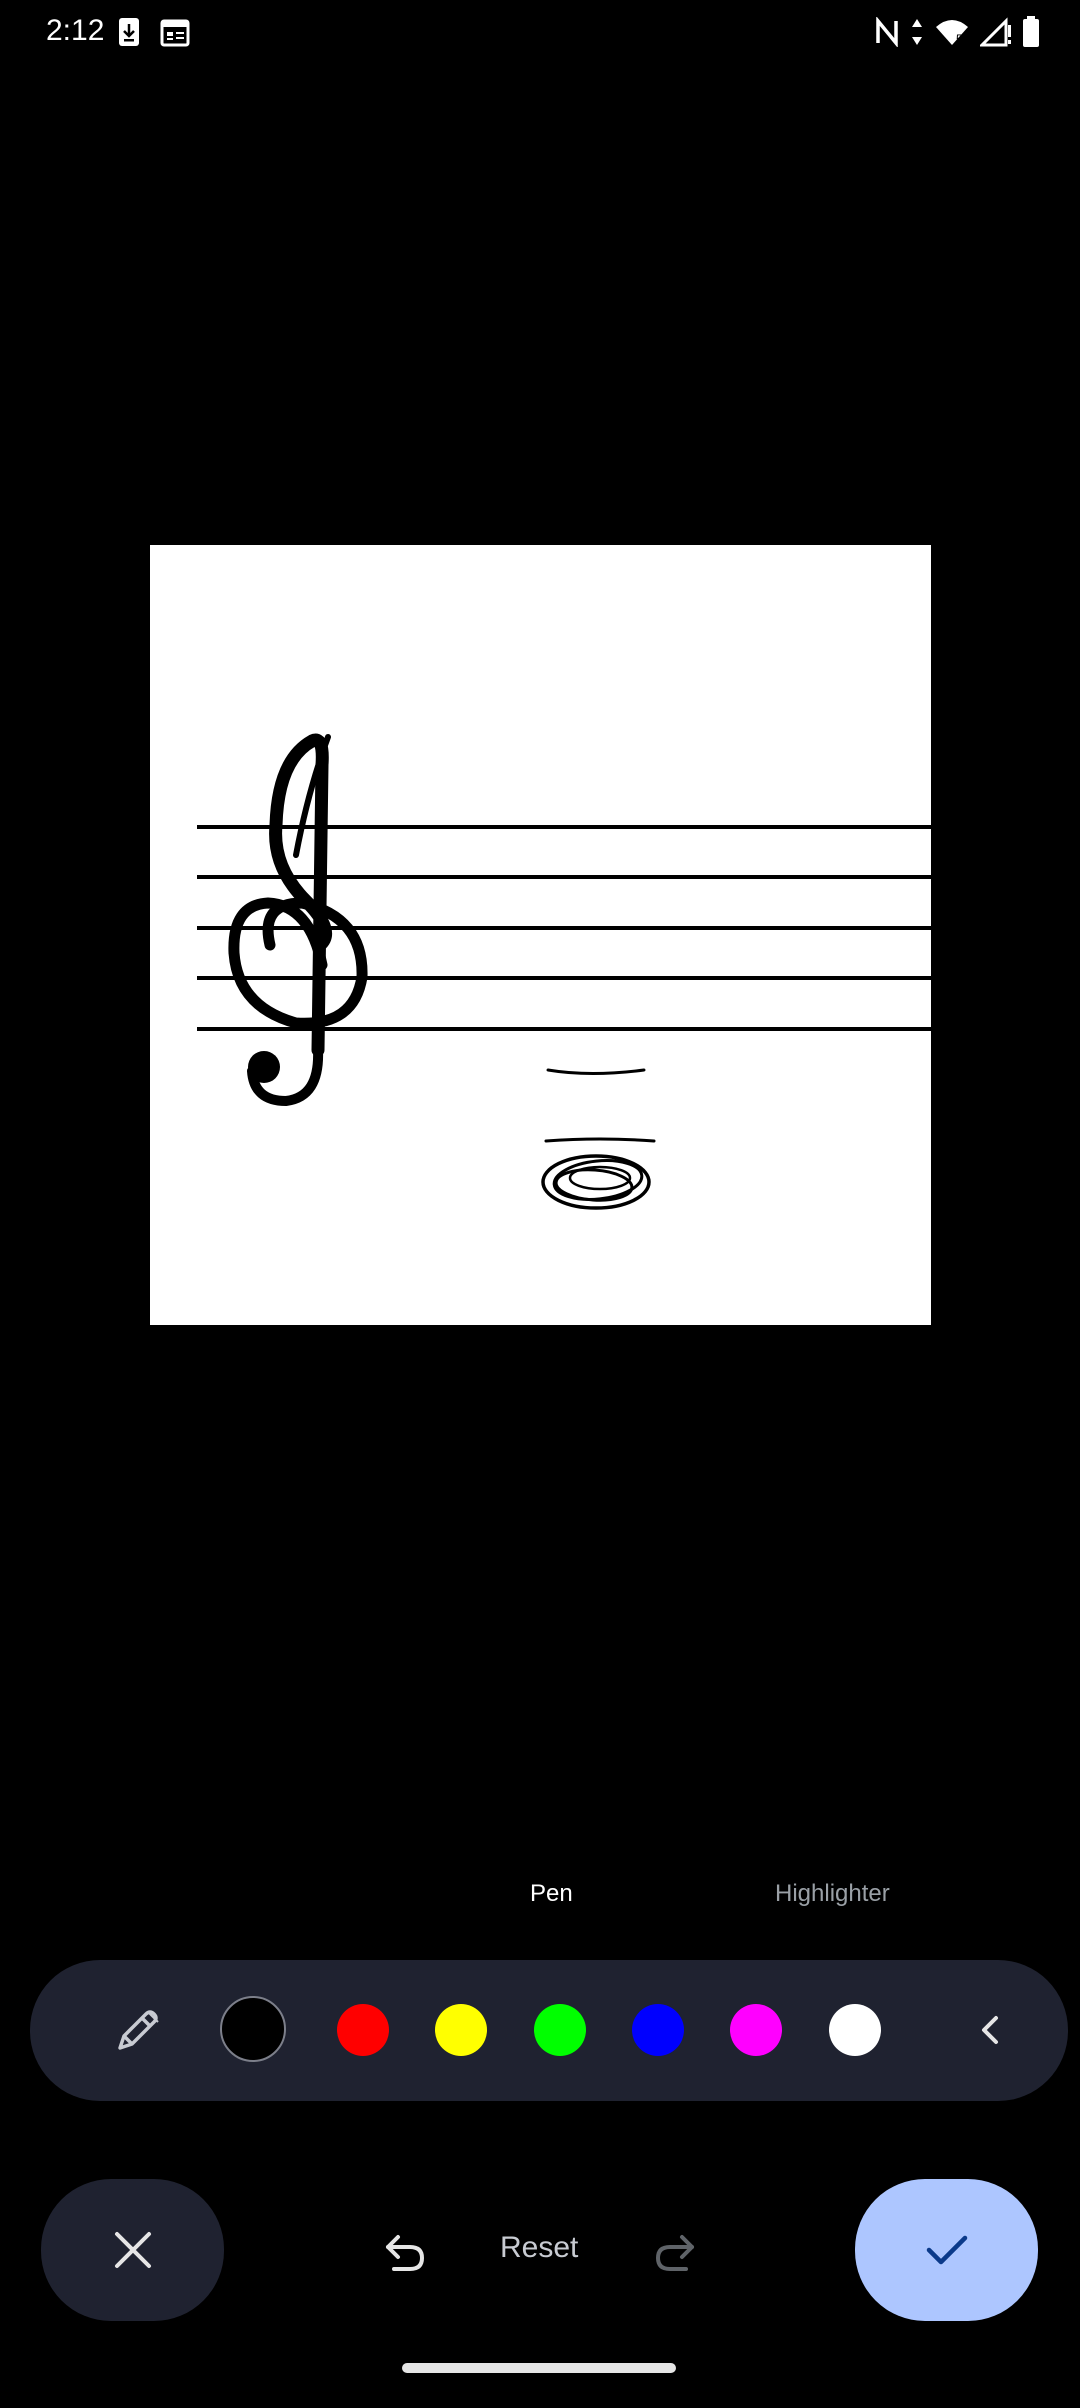 The image size is (1080, 2408). I want to click on status-bar: 2:12 5, so click(540, 32).